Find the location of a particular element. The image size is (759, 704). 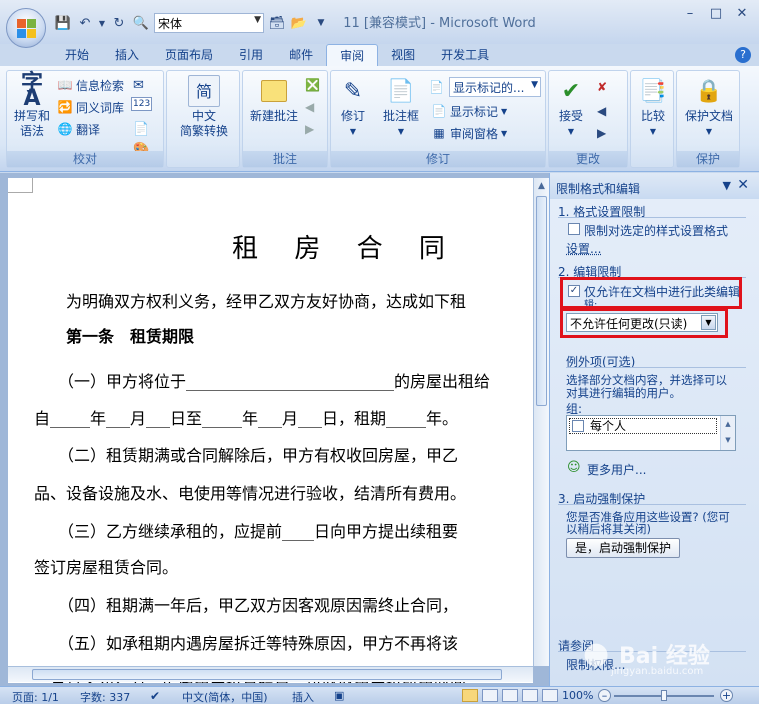

scroll-up-icon: ▲ is located at coordinates (541, 186).